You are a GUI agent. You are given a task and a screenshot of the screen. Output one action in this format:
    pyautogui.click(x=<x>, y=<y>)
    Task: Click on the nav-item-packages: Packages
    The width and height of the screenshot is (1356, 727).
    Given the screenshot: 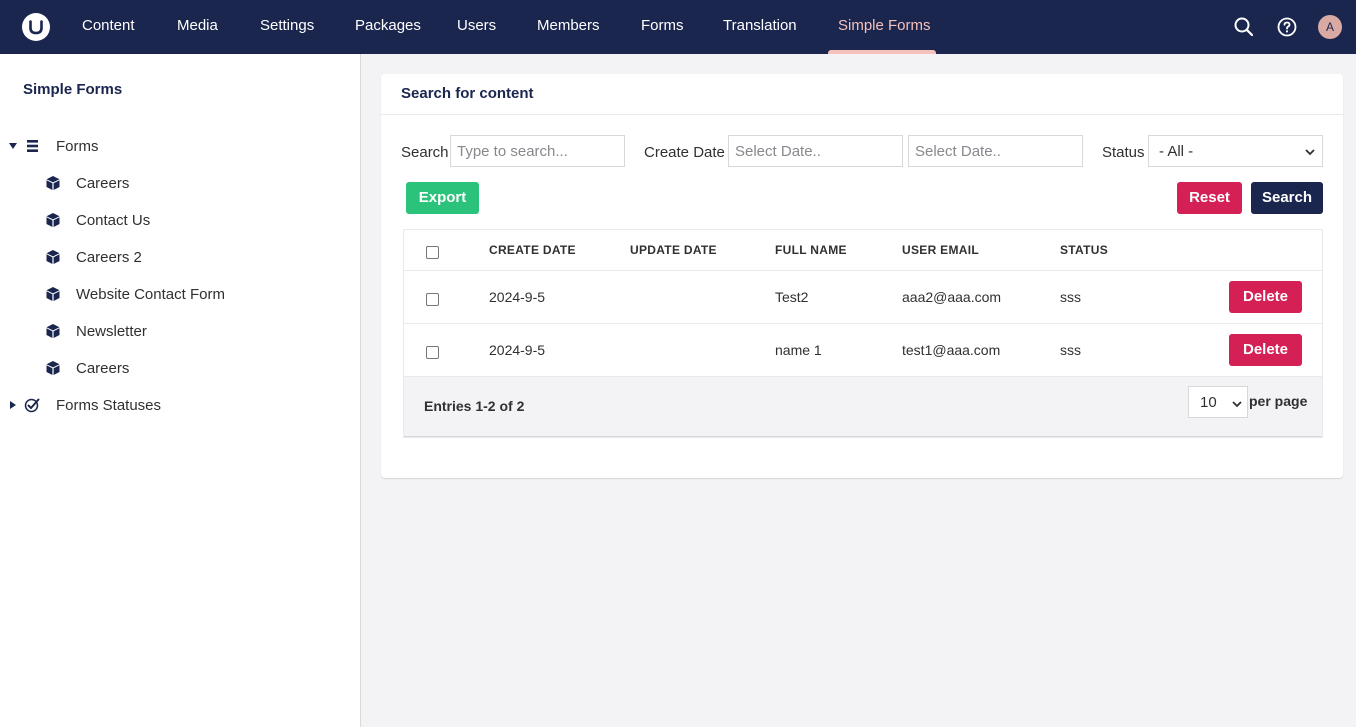 What is the action you would take?
    pyautogui.click(x=388, y=27)
    